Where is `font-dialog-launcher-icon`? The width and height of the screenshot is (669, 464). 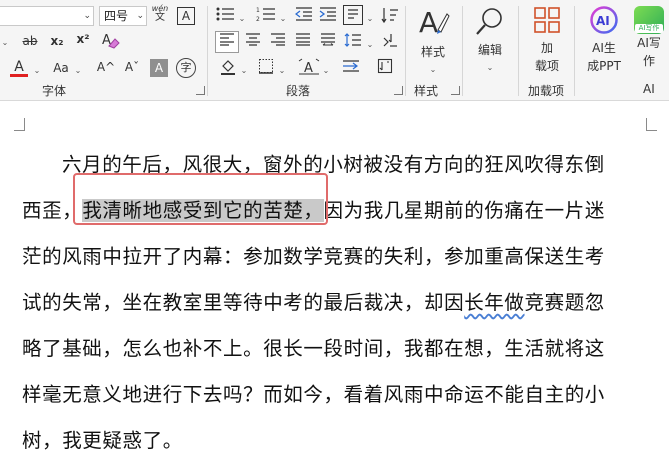 font-dialog-launcher-icon is located at coordinates (200, 90).